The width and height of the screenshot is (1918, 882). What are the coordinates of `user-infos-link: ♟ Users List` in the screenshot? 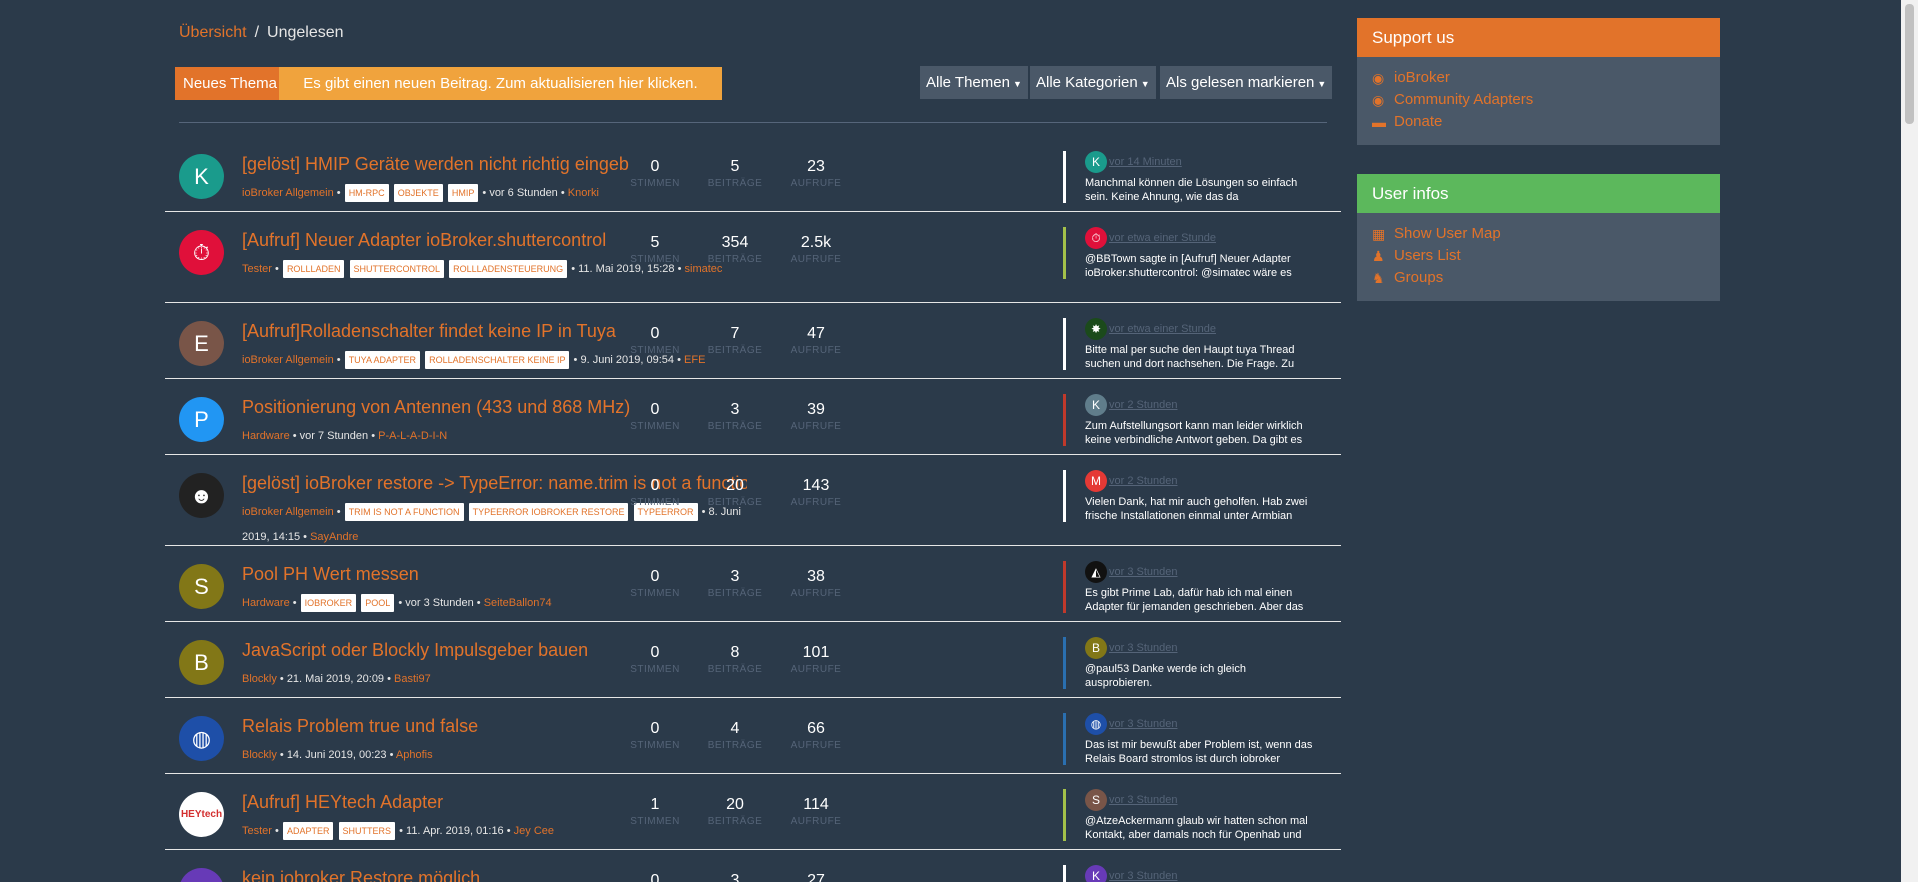 It's located at (1538, 256).